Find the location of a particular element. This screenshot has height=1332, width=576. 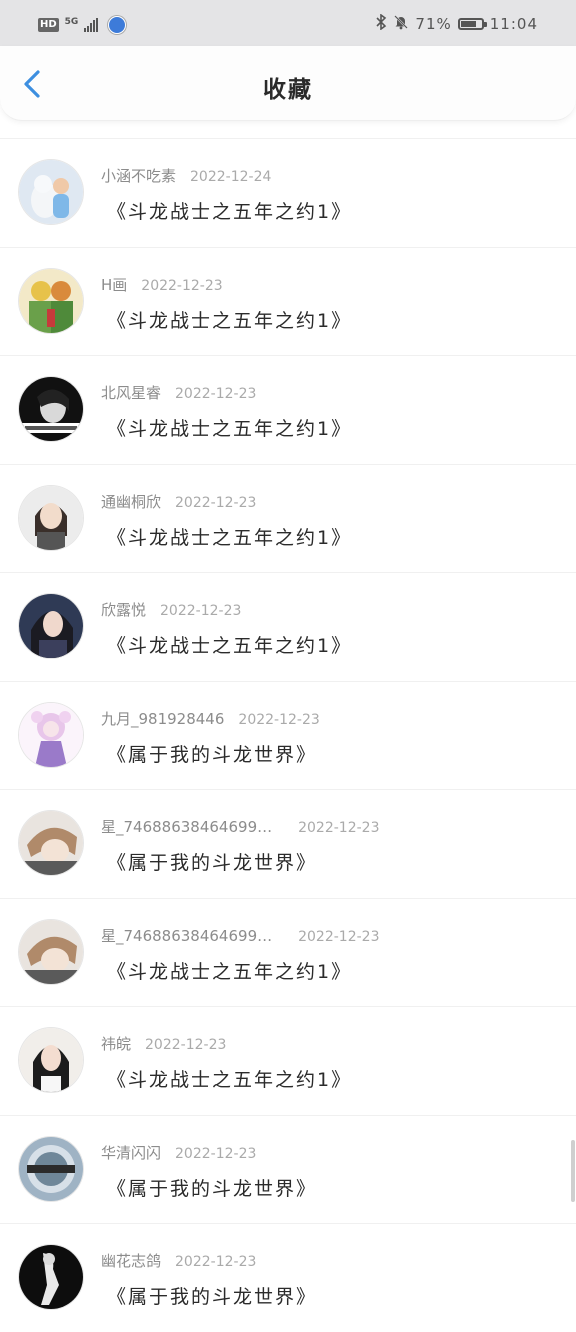

item-meta: 欣露悦 2022-12-23 is located at coordinates (171, 609).